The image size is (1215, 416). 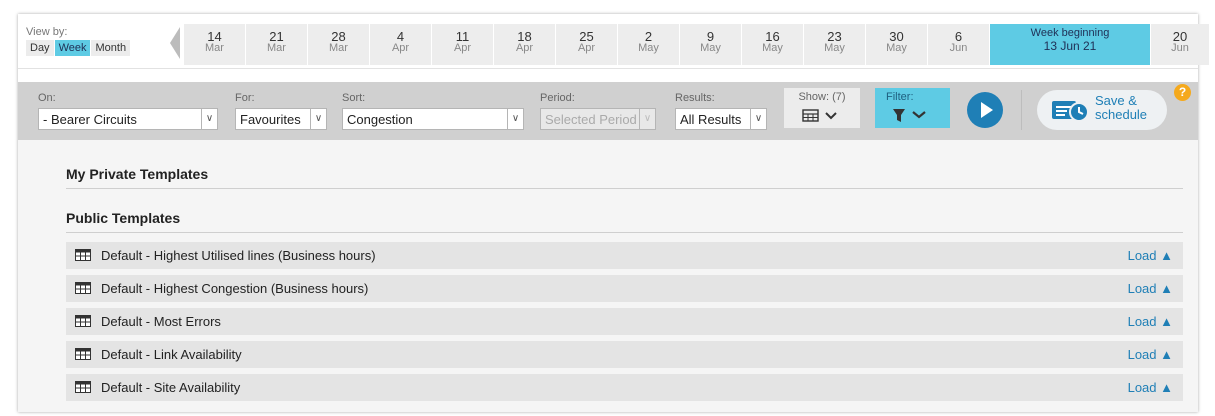 I want to click on view-by-options: Day Week Month, so click(x=101, y=48).